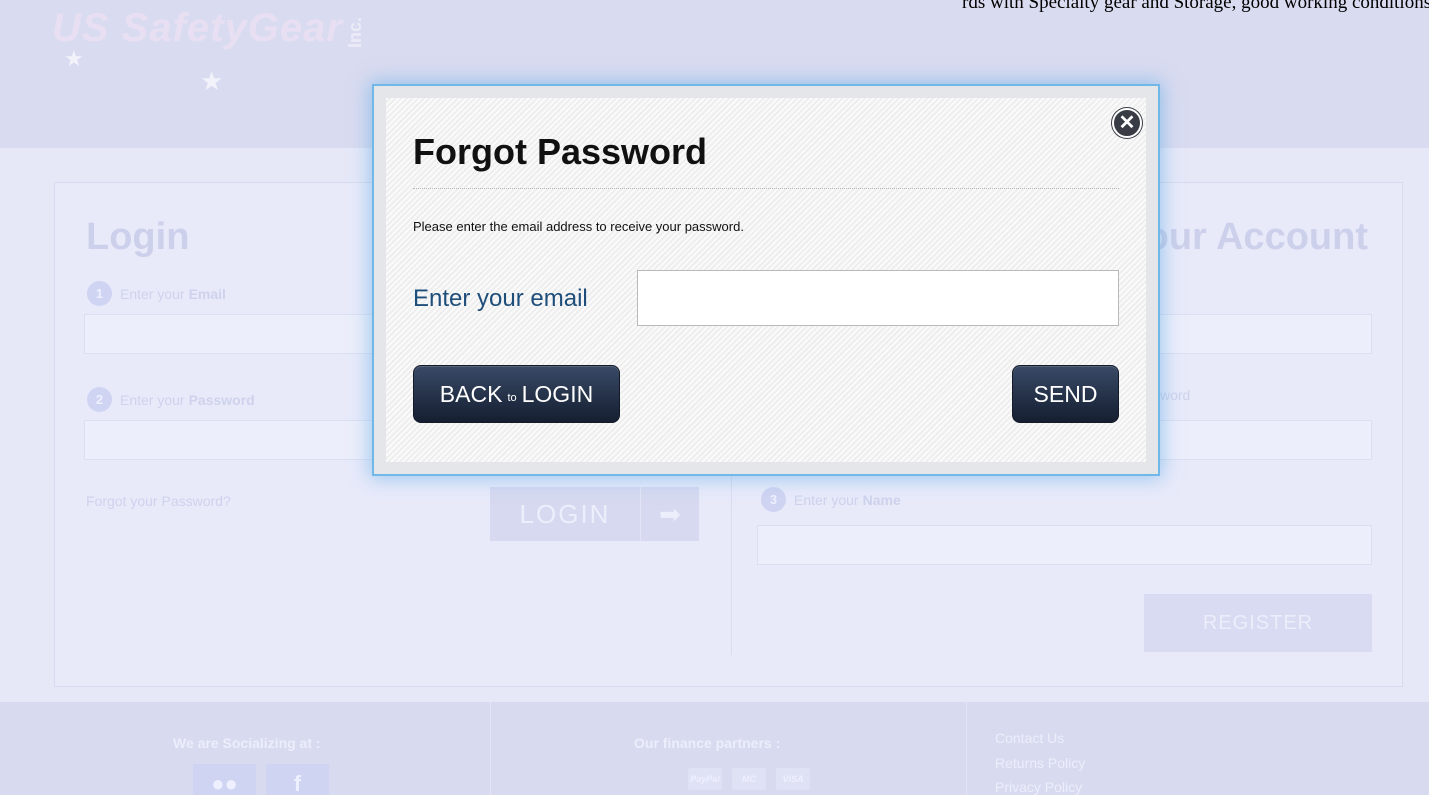 The image size is (1429, 795). What do you see at coordinates (355, 32) in the screenshot?
I see `logo-suffix: Inc.` at bounding box center [355, 32].